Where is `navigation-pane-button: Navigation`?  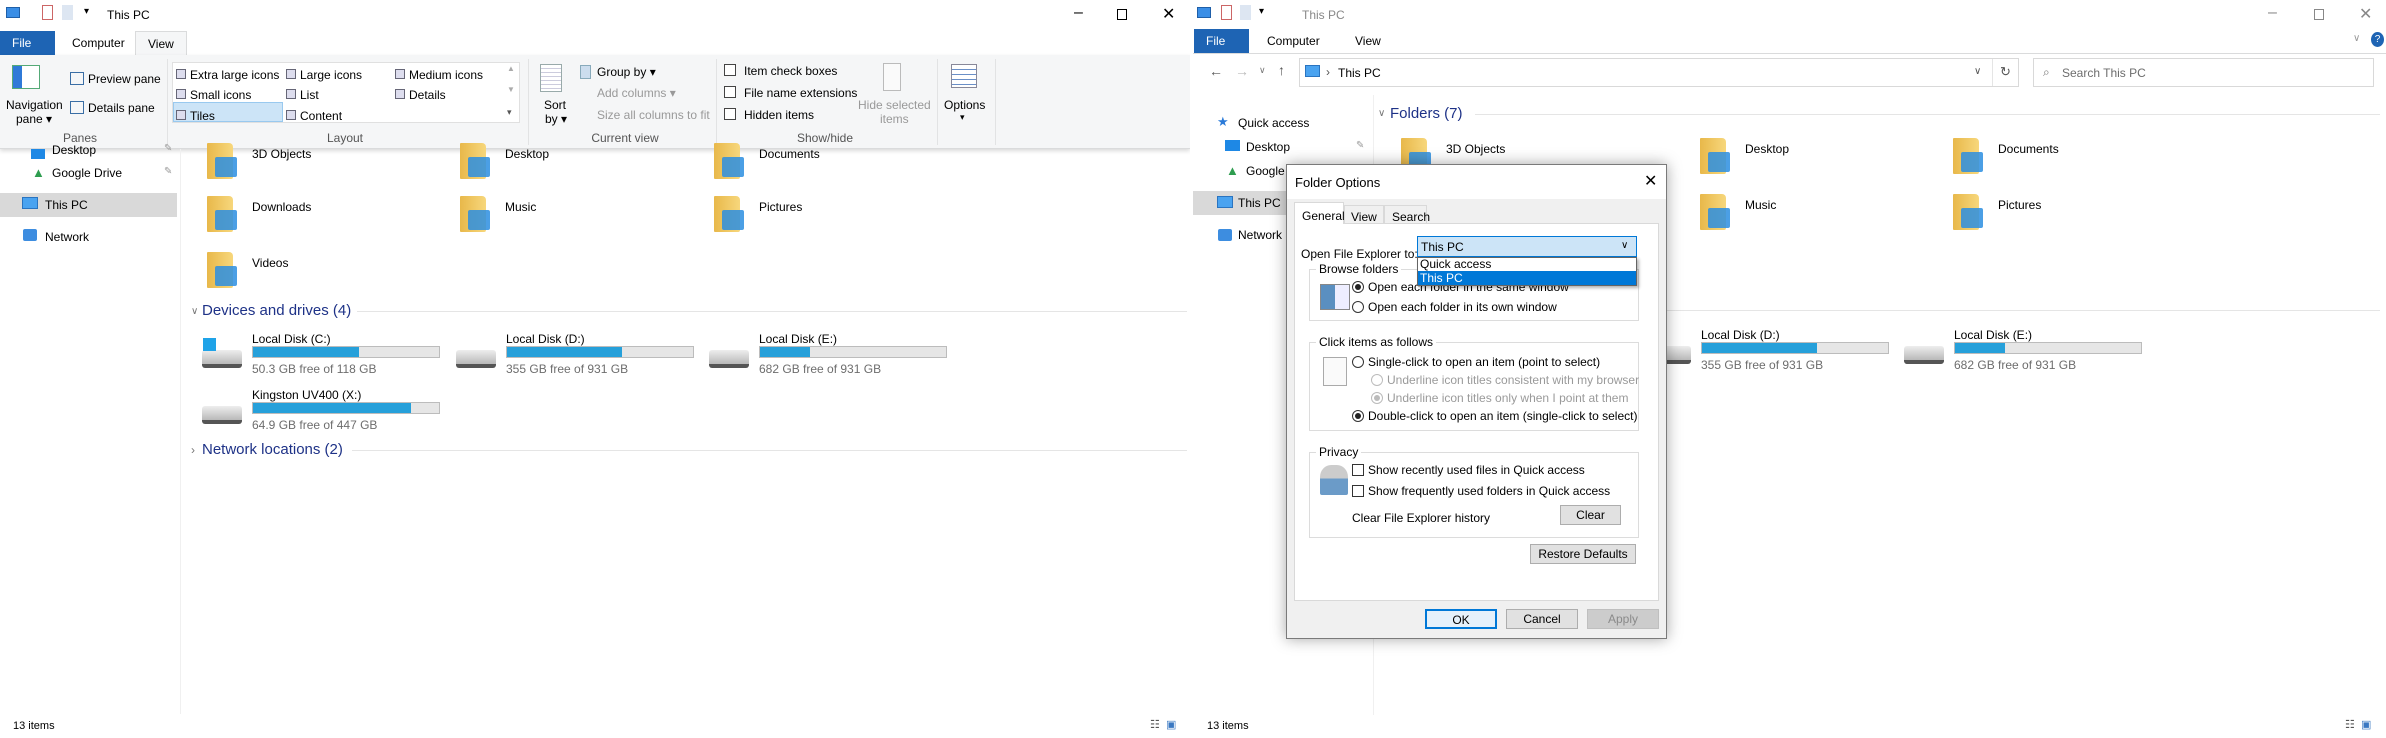
navigation-pane-button: Navigation is located at coordinates (34, 105).